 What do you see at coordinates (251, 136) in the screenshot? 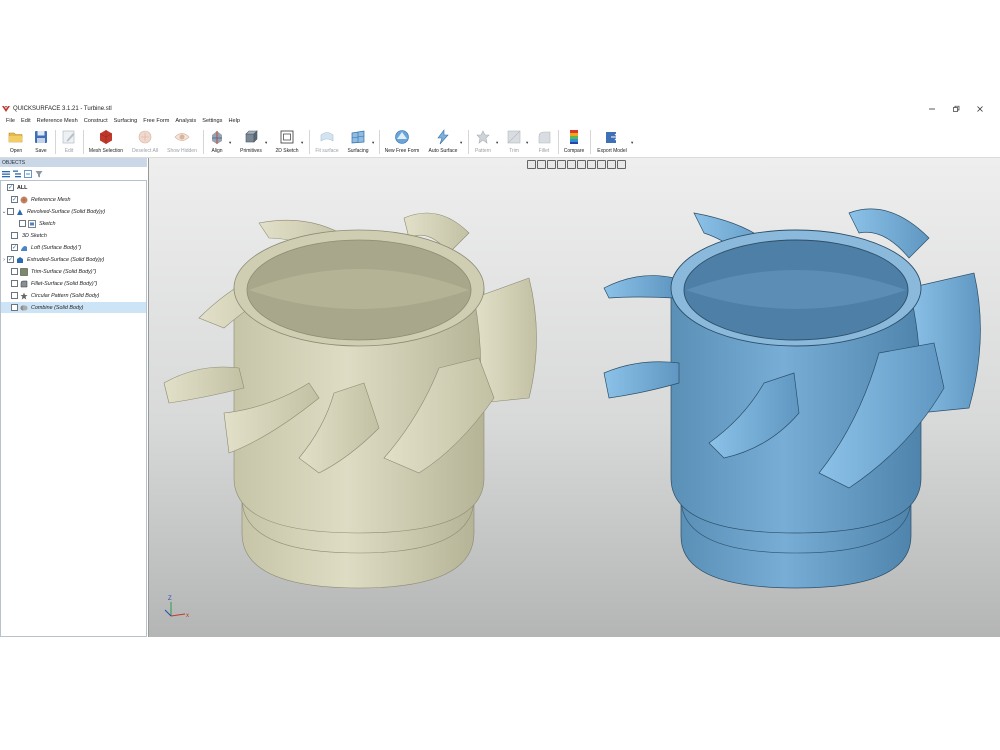
I see `primitives-icon` at bounding box center [251, 136].